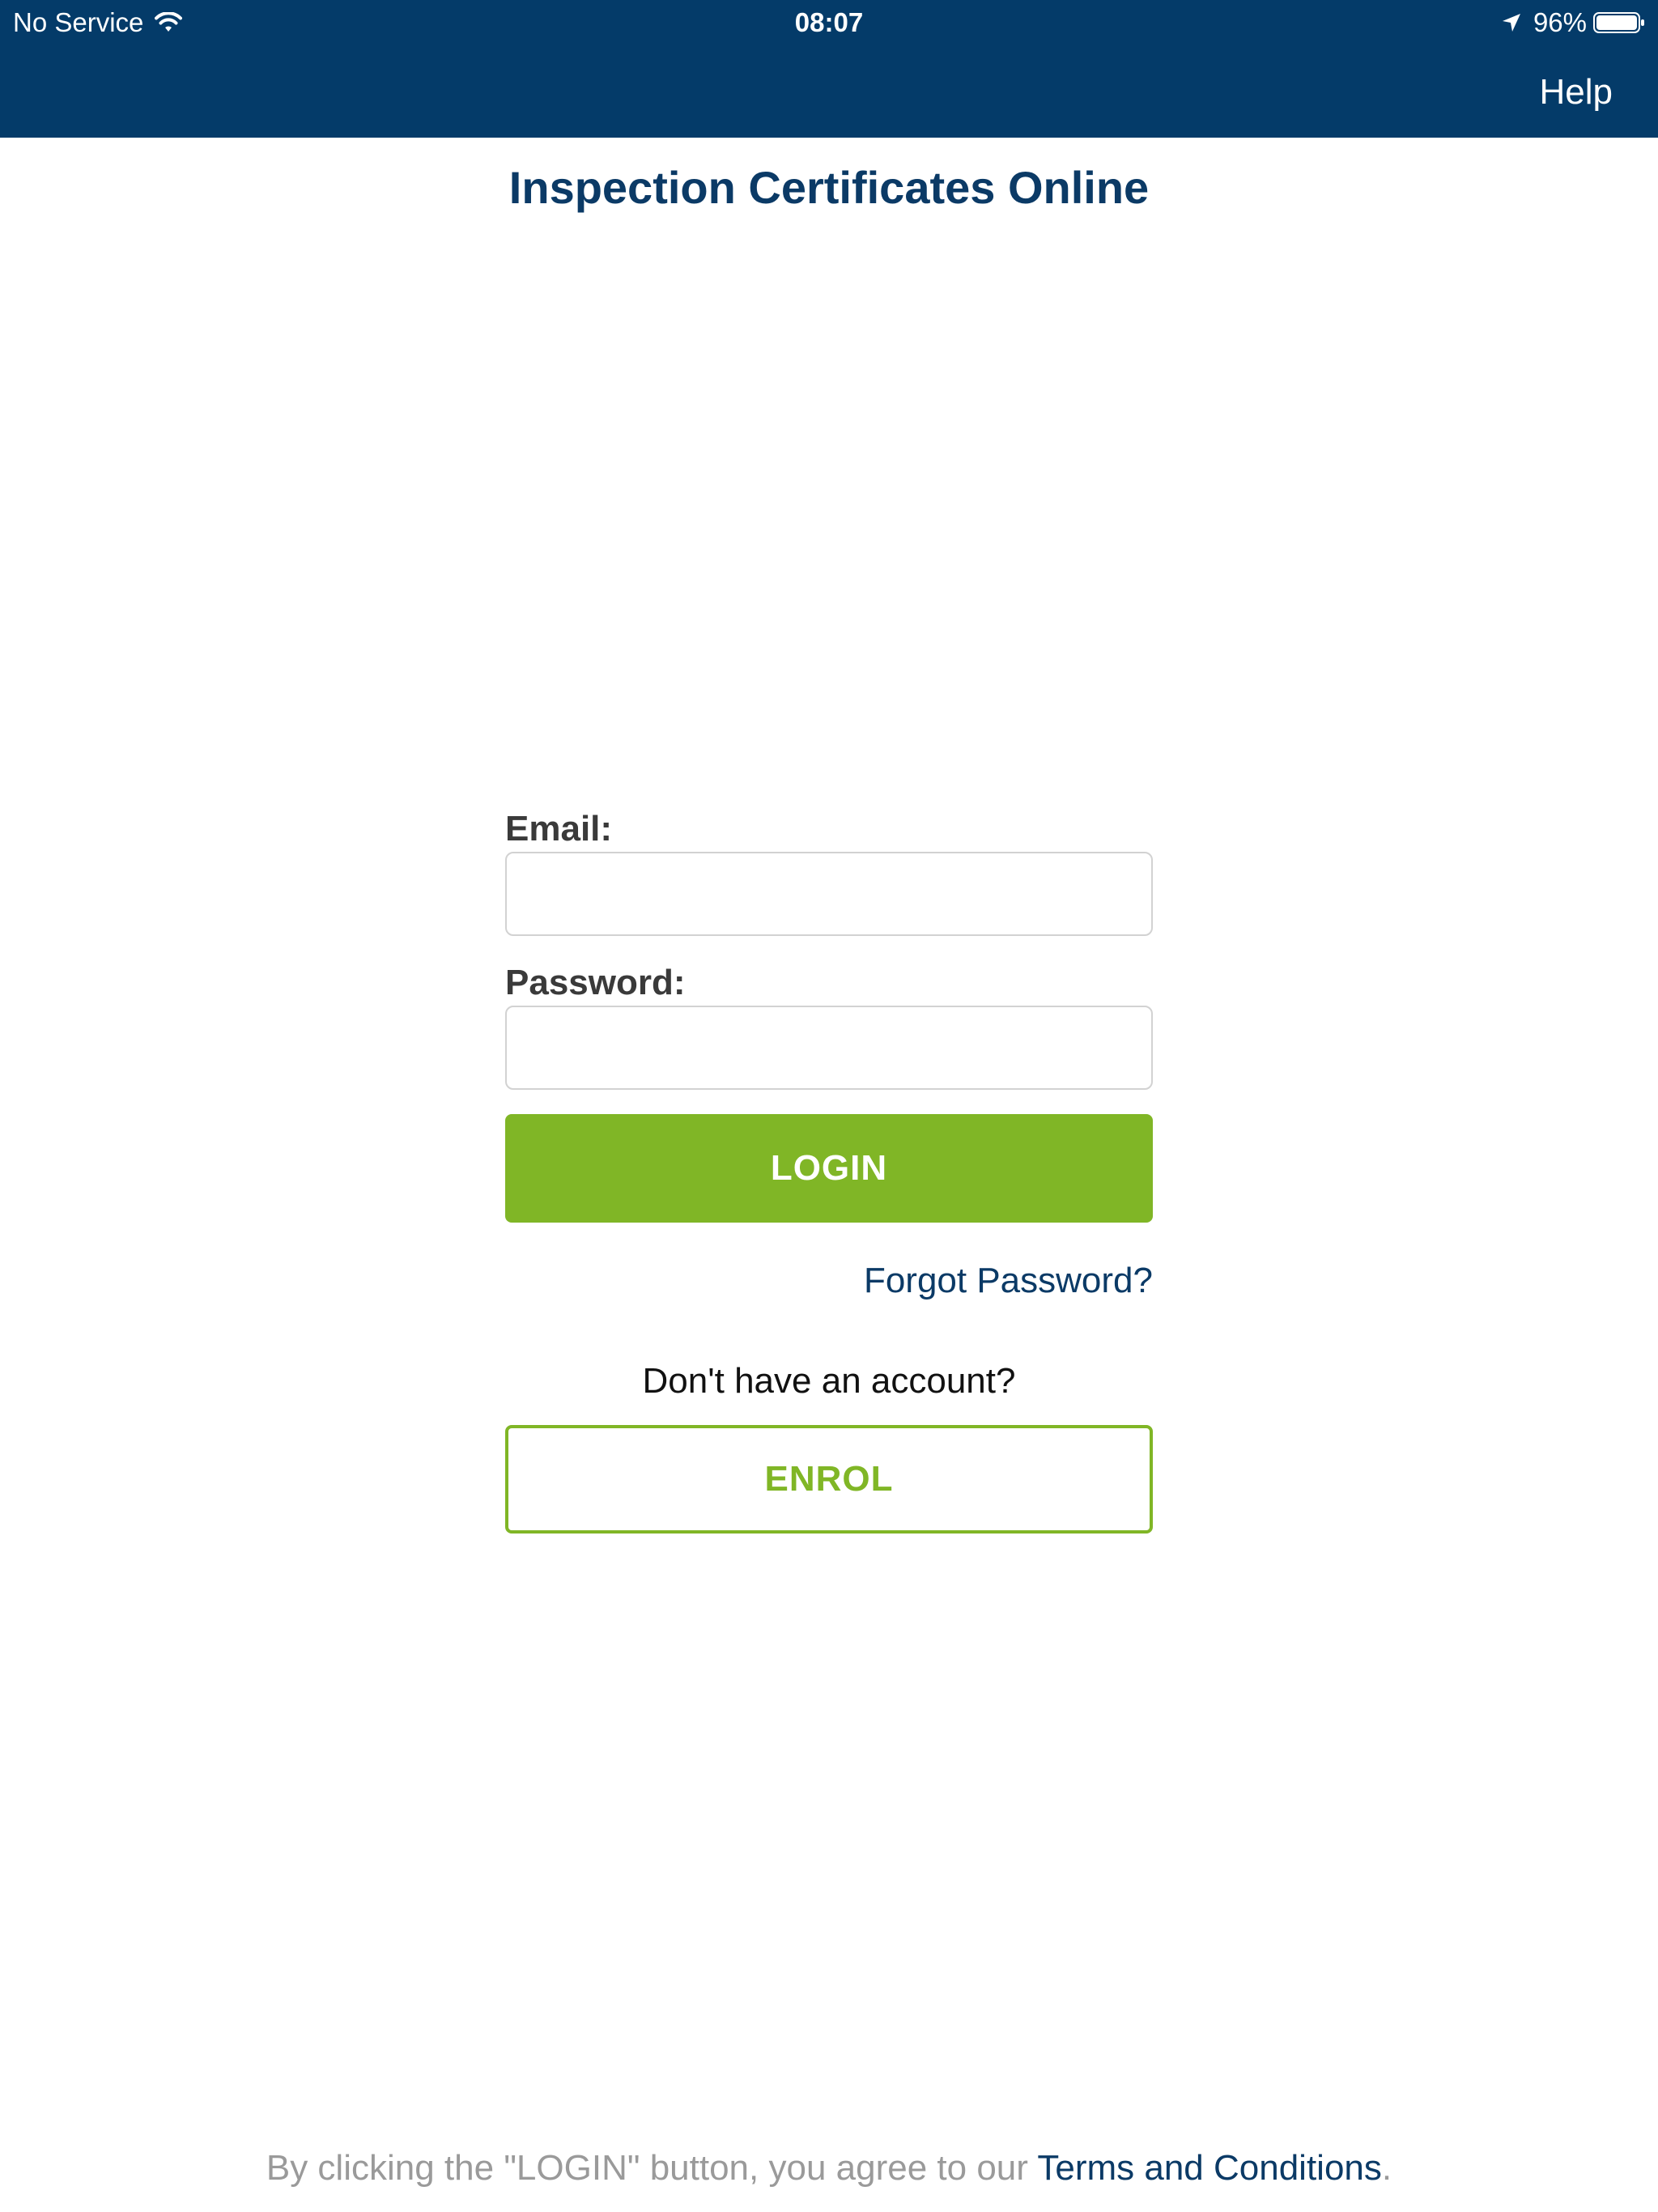 The width and height of the screenshot is (1658, 2212). What do you see at coordinates (829, 1381) in the screenshot?
I see `no-account-text: Don't have an account?` at bounding box center [829, 1381].